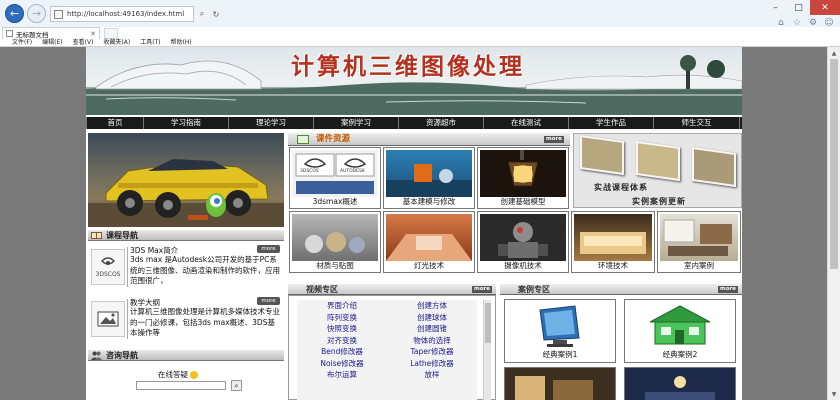 The height and width of the screenshot is (400, 840). What do you see at coordinates (781, 23) in the screenshot?
I see `home-icon: ⌂` at bounding box center [781, 23].